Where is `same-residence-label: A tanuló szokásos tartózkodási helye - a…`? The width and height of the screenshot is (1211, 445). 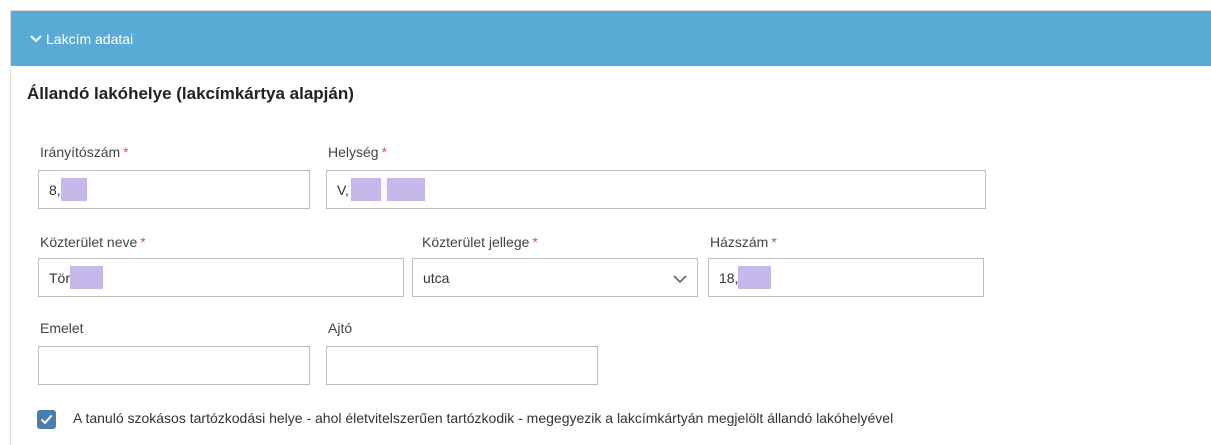 same-residence-label: A tanuló szokásos tartózkodási helye - a… is located at coordinates (483, 418).